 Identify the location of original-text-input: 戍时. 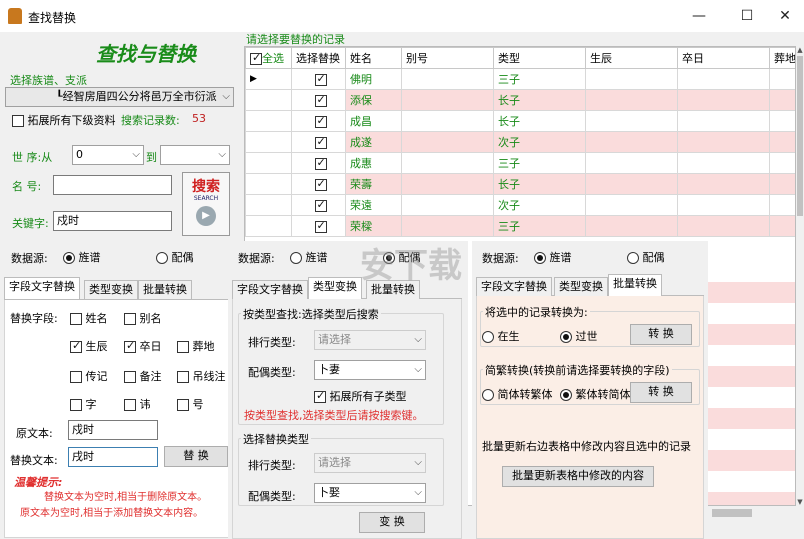
(113, 430).